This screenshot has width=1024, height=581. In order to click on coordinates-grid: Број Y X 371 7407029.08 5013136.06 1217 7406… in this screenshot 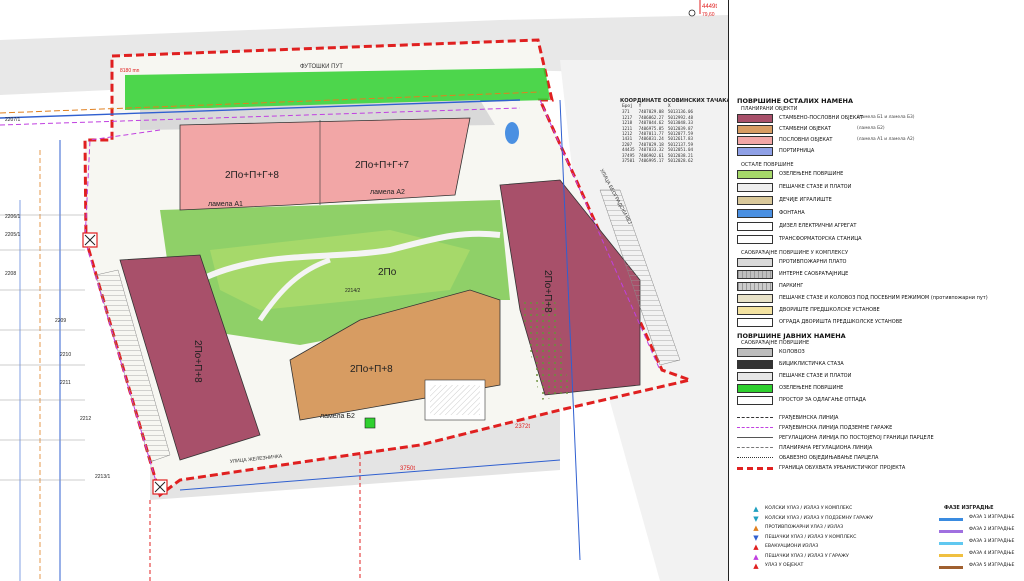, I will do `click(657, 133)`.